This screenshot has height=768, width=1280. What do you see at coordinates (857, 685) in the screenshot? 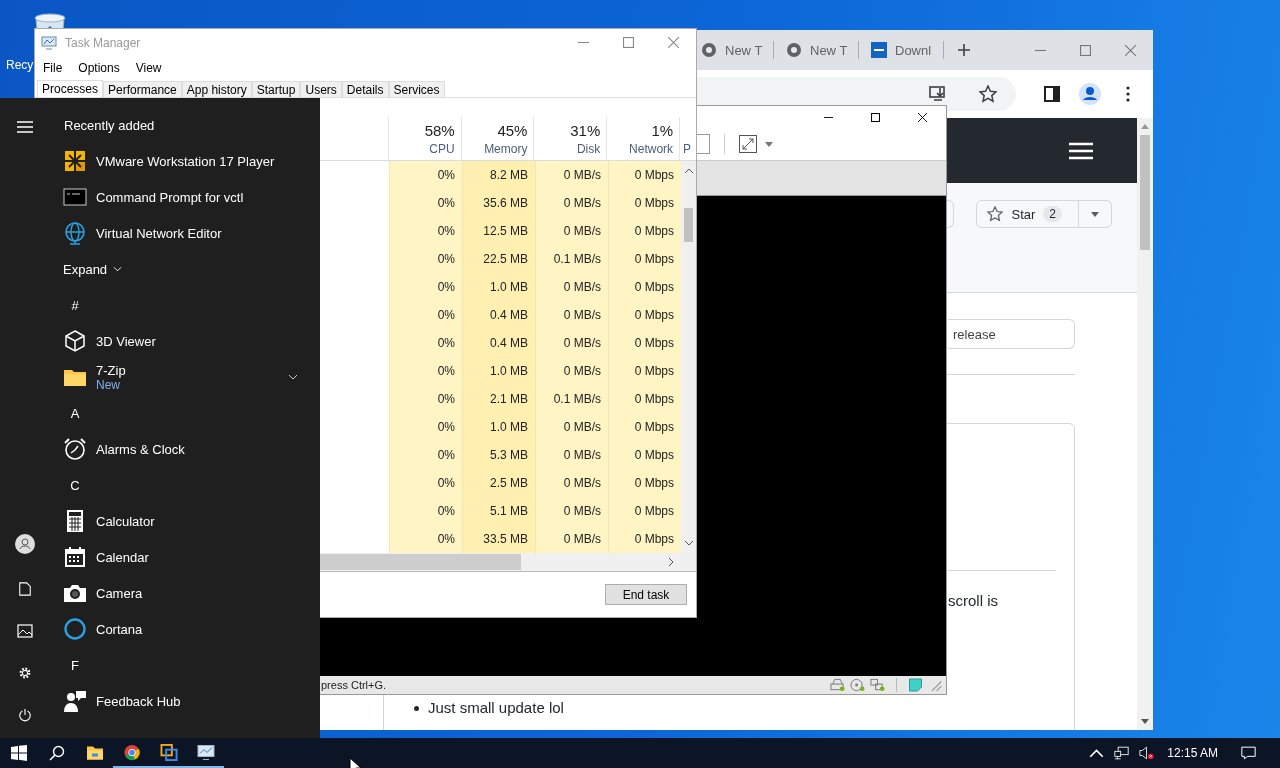
I see `disc-icon` at bounding box center [857, 685].